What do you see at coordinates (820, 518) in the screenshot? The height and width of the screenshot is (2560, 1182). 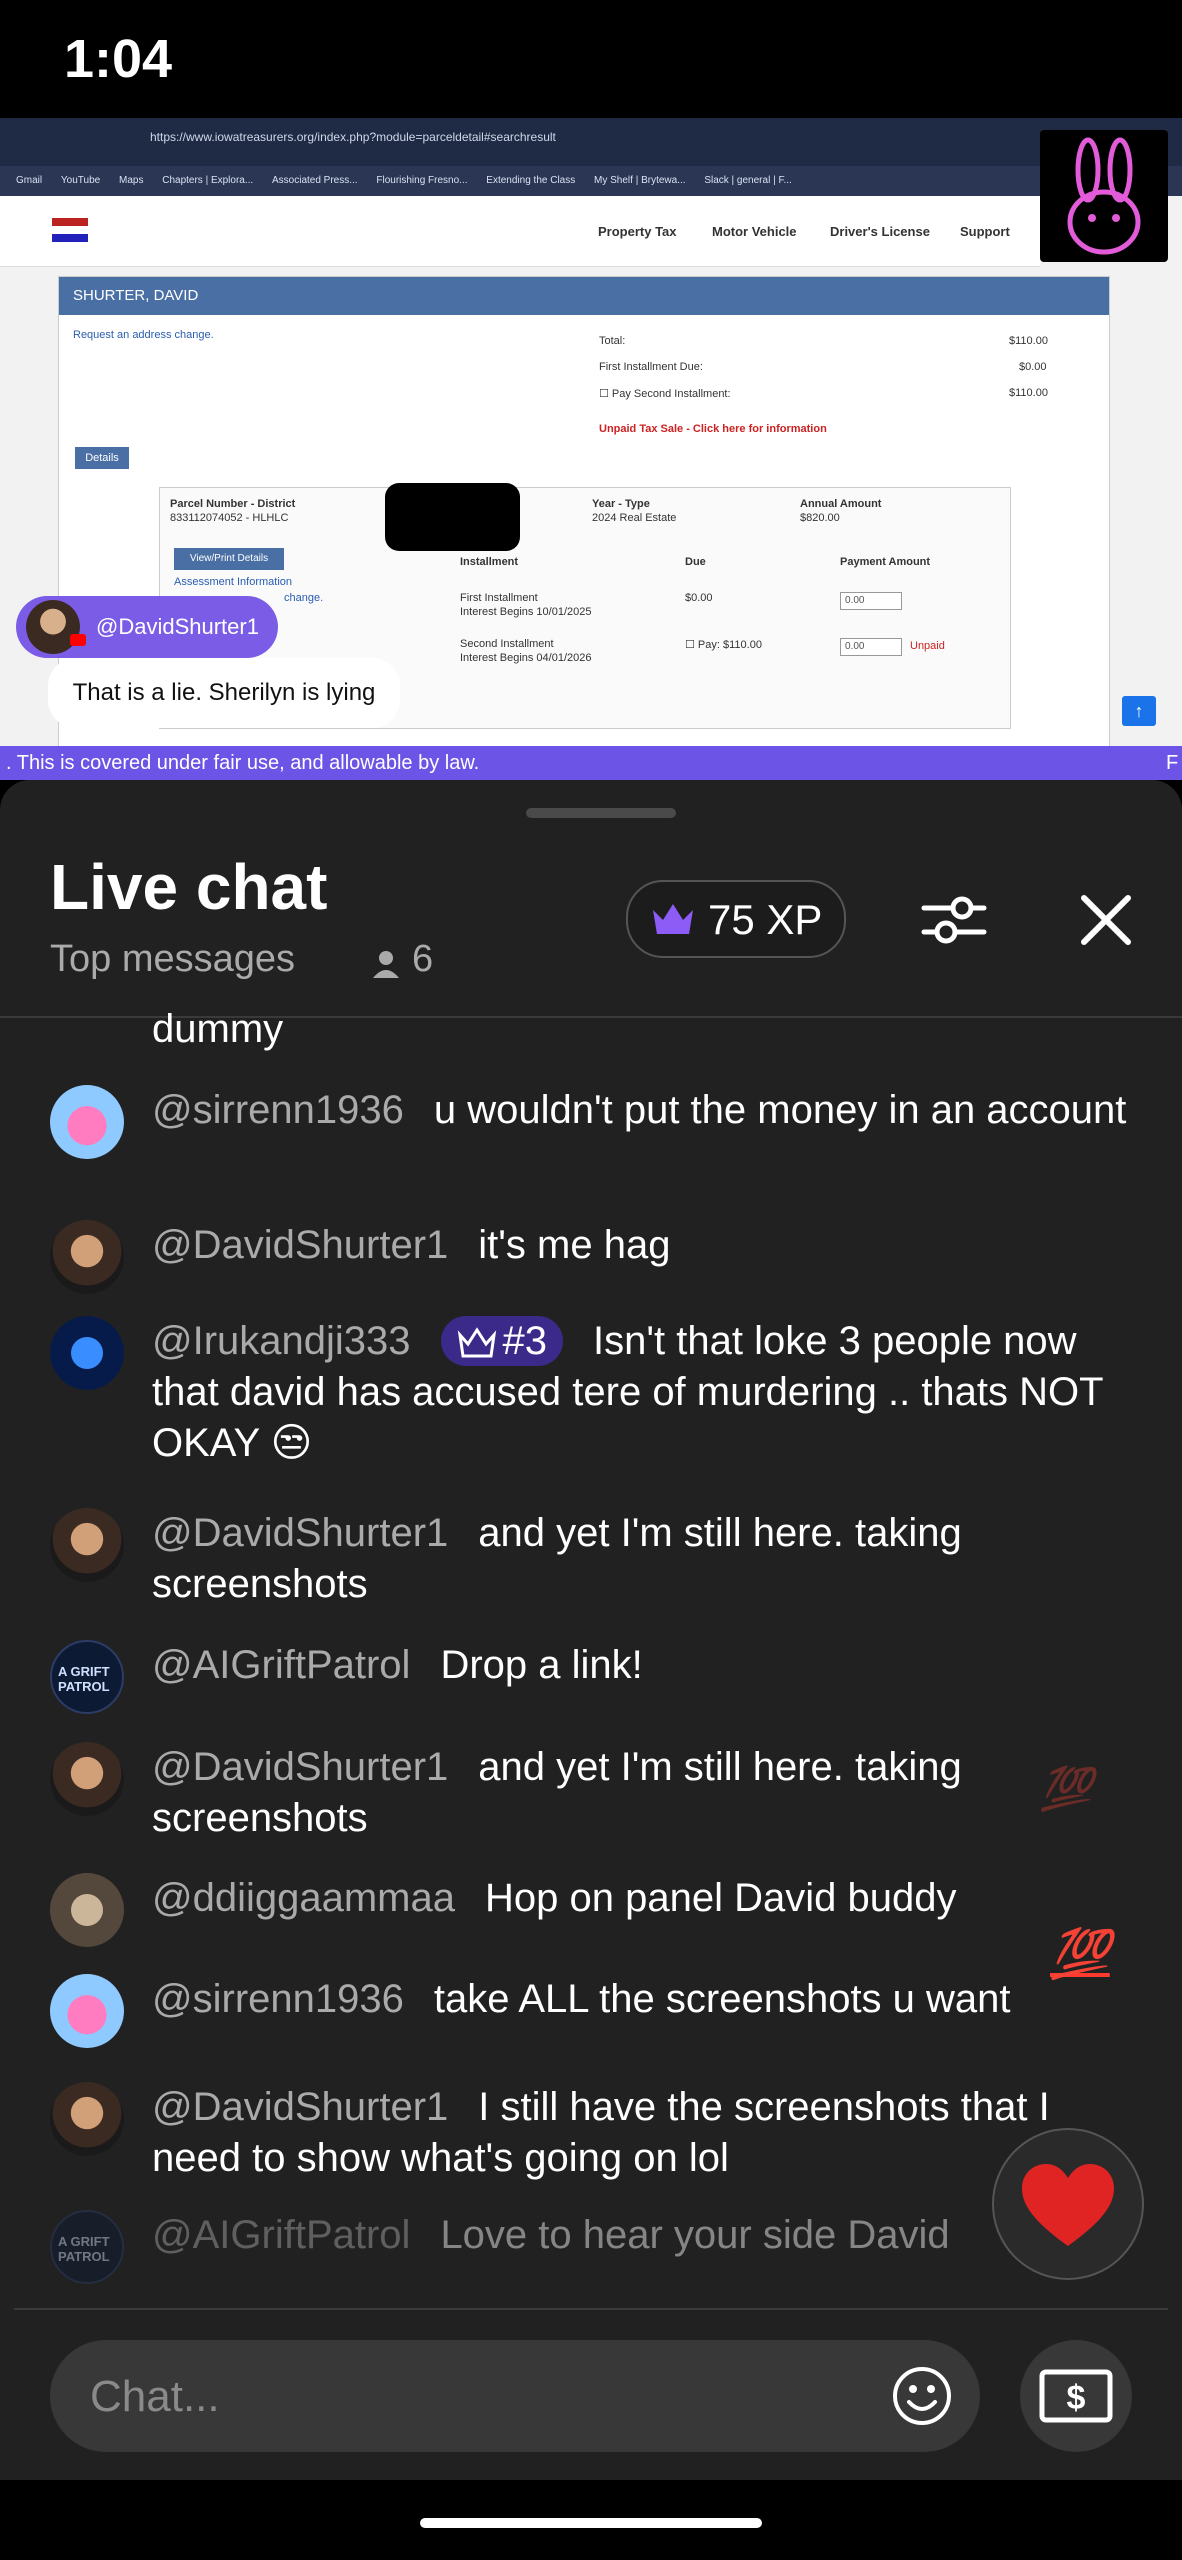 I see `annual-value: $820.00` at bounding box center [820, 518].